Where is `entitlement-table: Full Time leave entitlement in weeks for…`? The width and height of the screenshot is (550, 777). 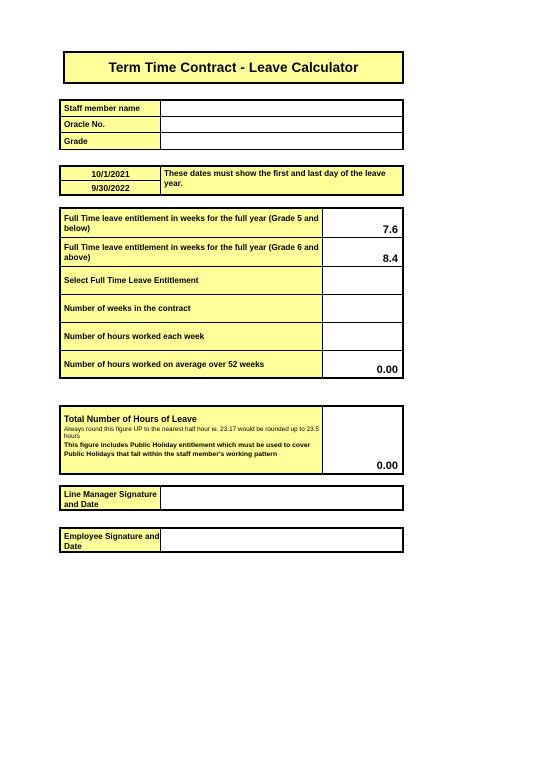
entitlement-table: Full Time leave entitlement in weeks for… is located at coordinates (231, 293).